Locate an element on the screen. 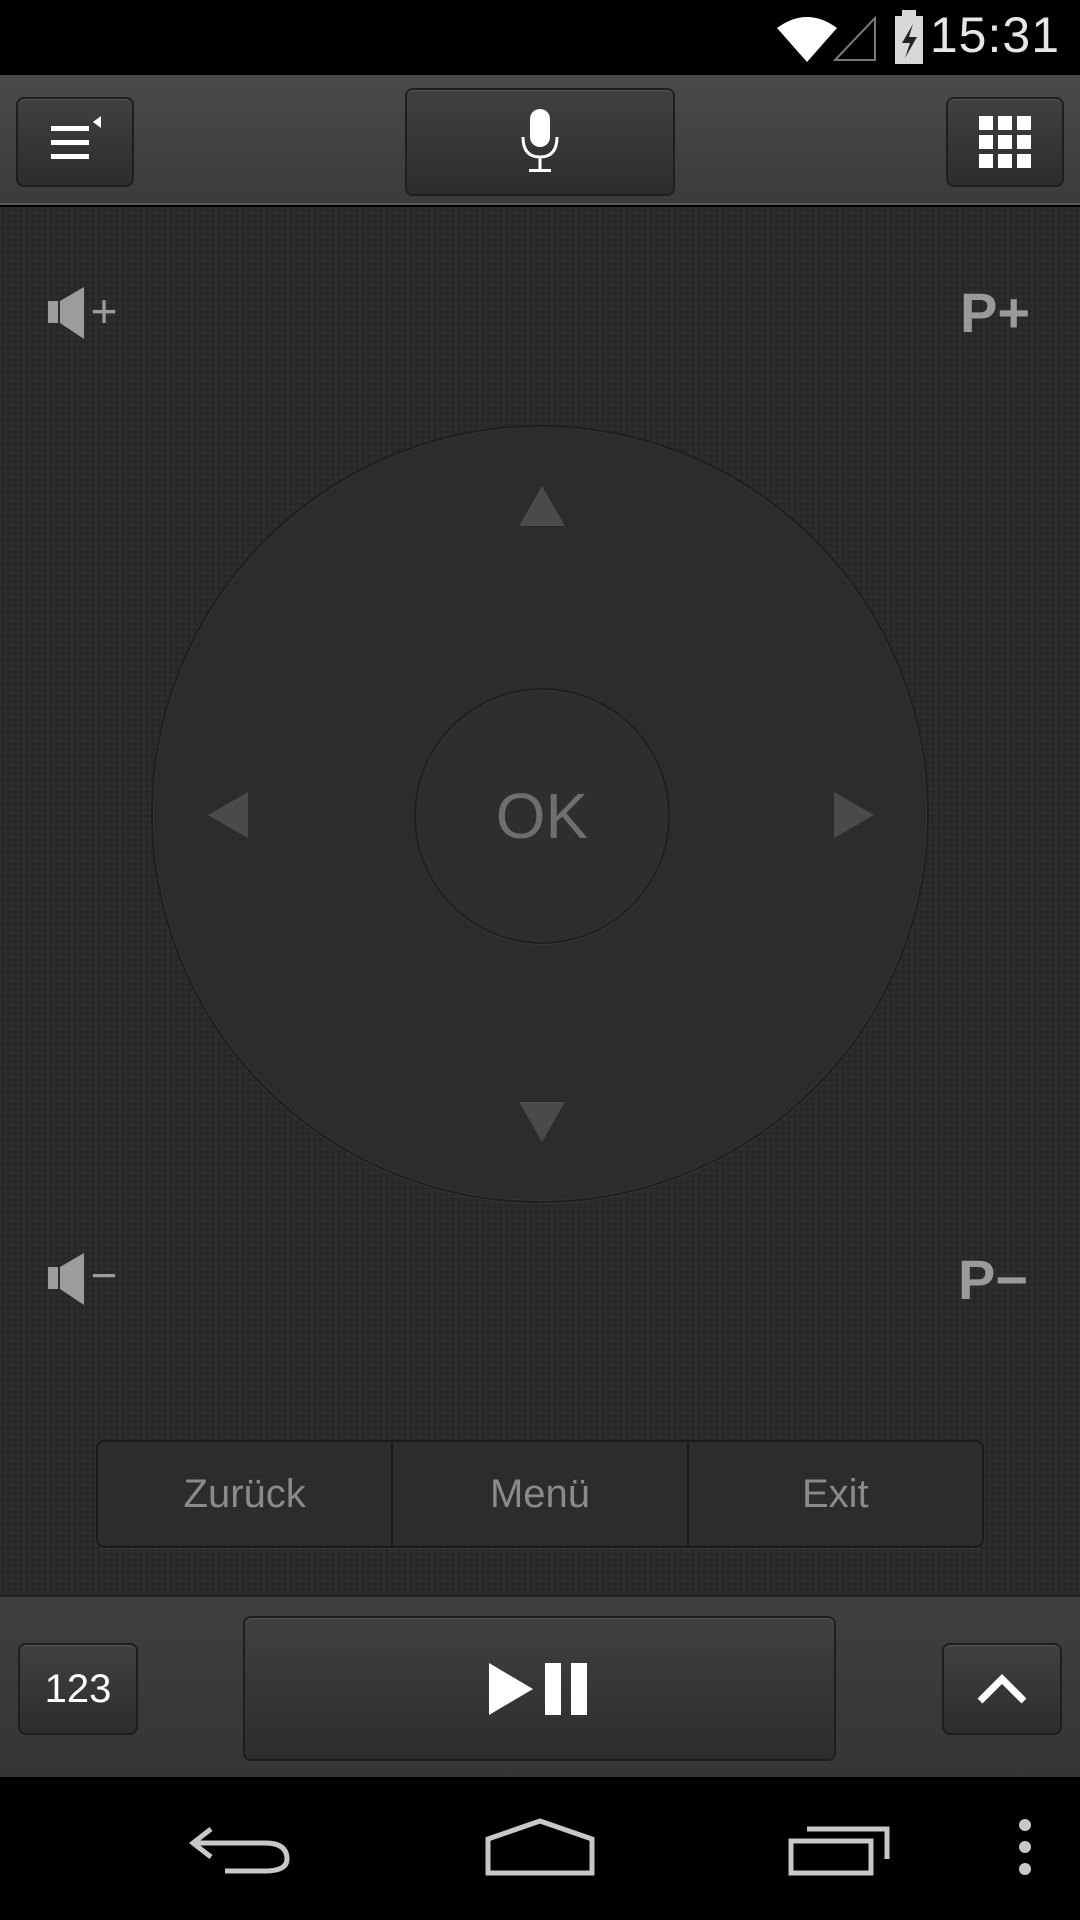  volume-down-symbol: − is located at coordinates (104, 1275).